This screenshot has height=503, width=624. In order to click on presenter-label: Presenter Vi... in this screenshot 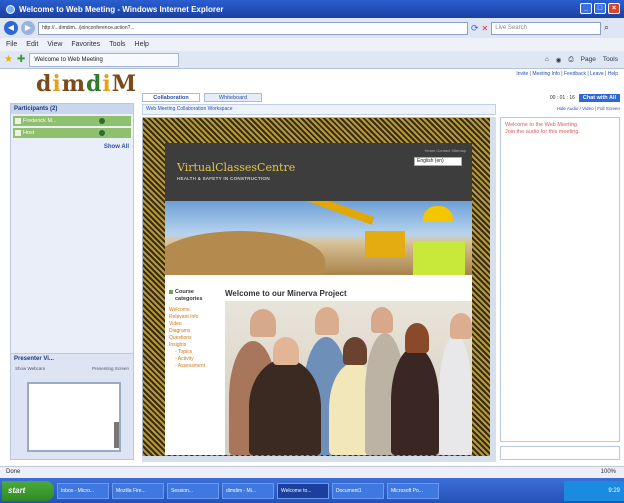, I will do `click(34, 359)`.